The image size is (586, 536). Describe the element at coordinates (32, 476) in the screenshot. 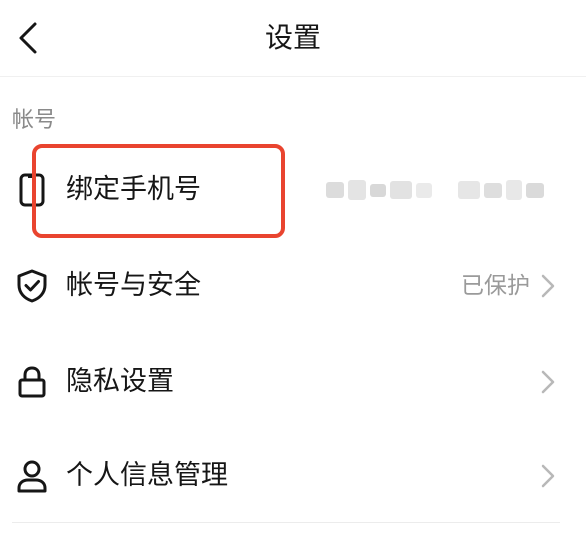

I see `user-icon` at that location.